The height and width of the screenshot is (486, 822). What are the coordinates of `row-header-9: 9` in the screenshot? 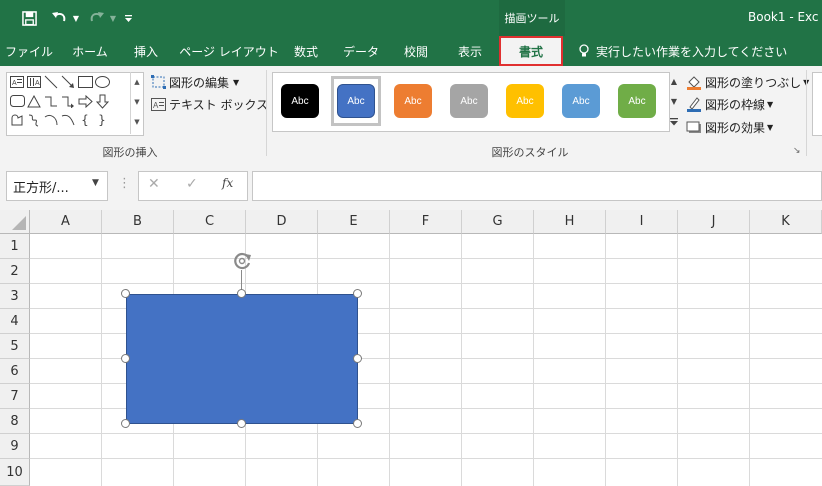 It's located at (15, 446).